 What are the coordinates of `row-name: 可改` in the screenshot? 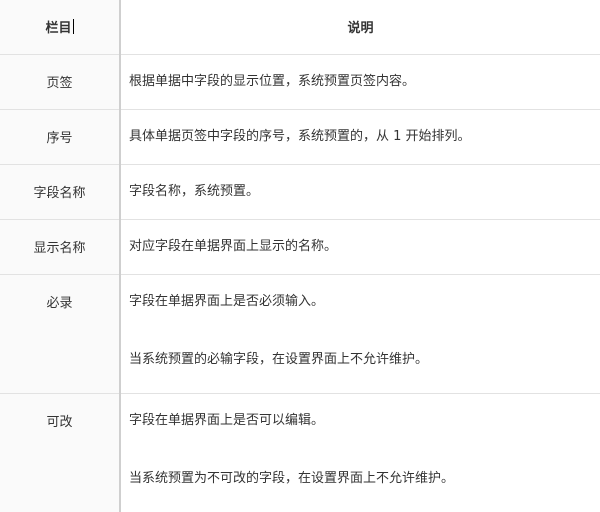 It's located at (60, 452).